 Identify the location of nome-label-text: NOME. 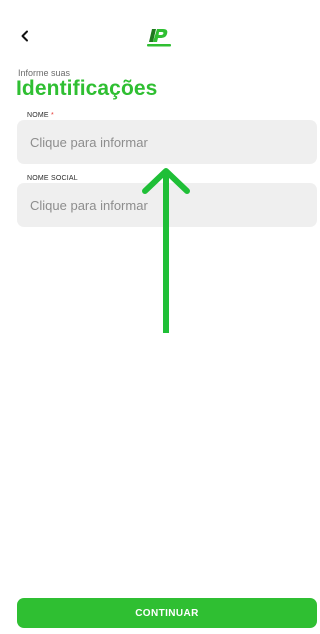
(38, 115).